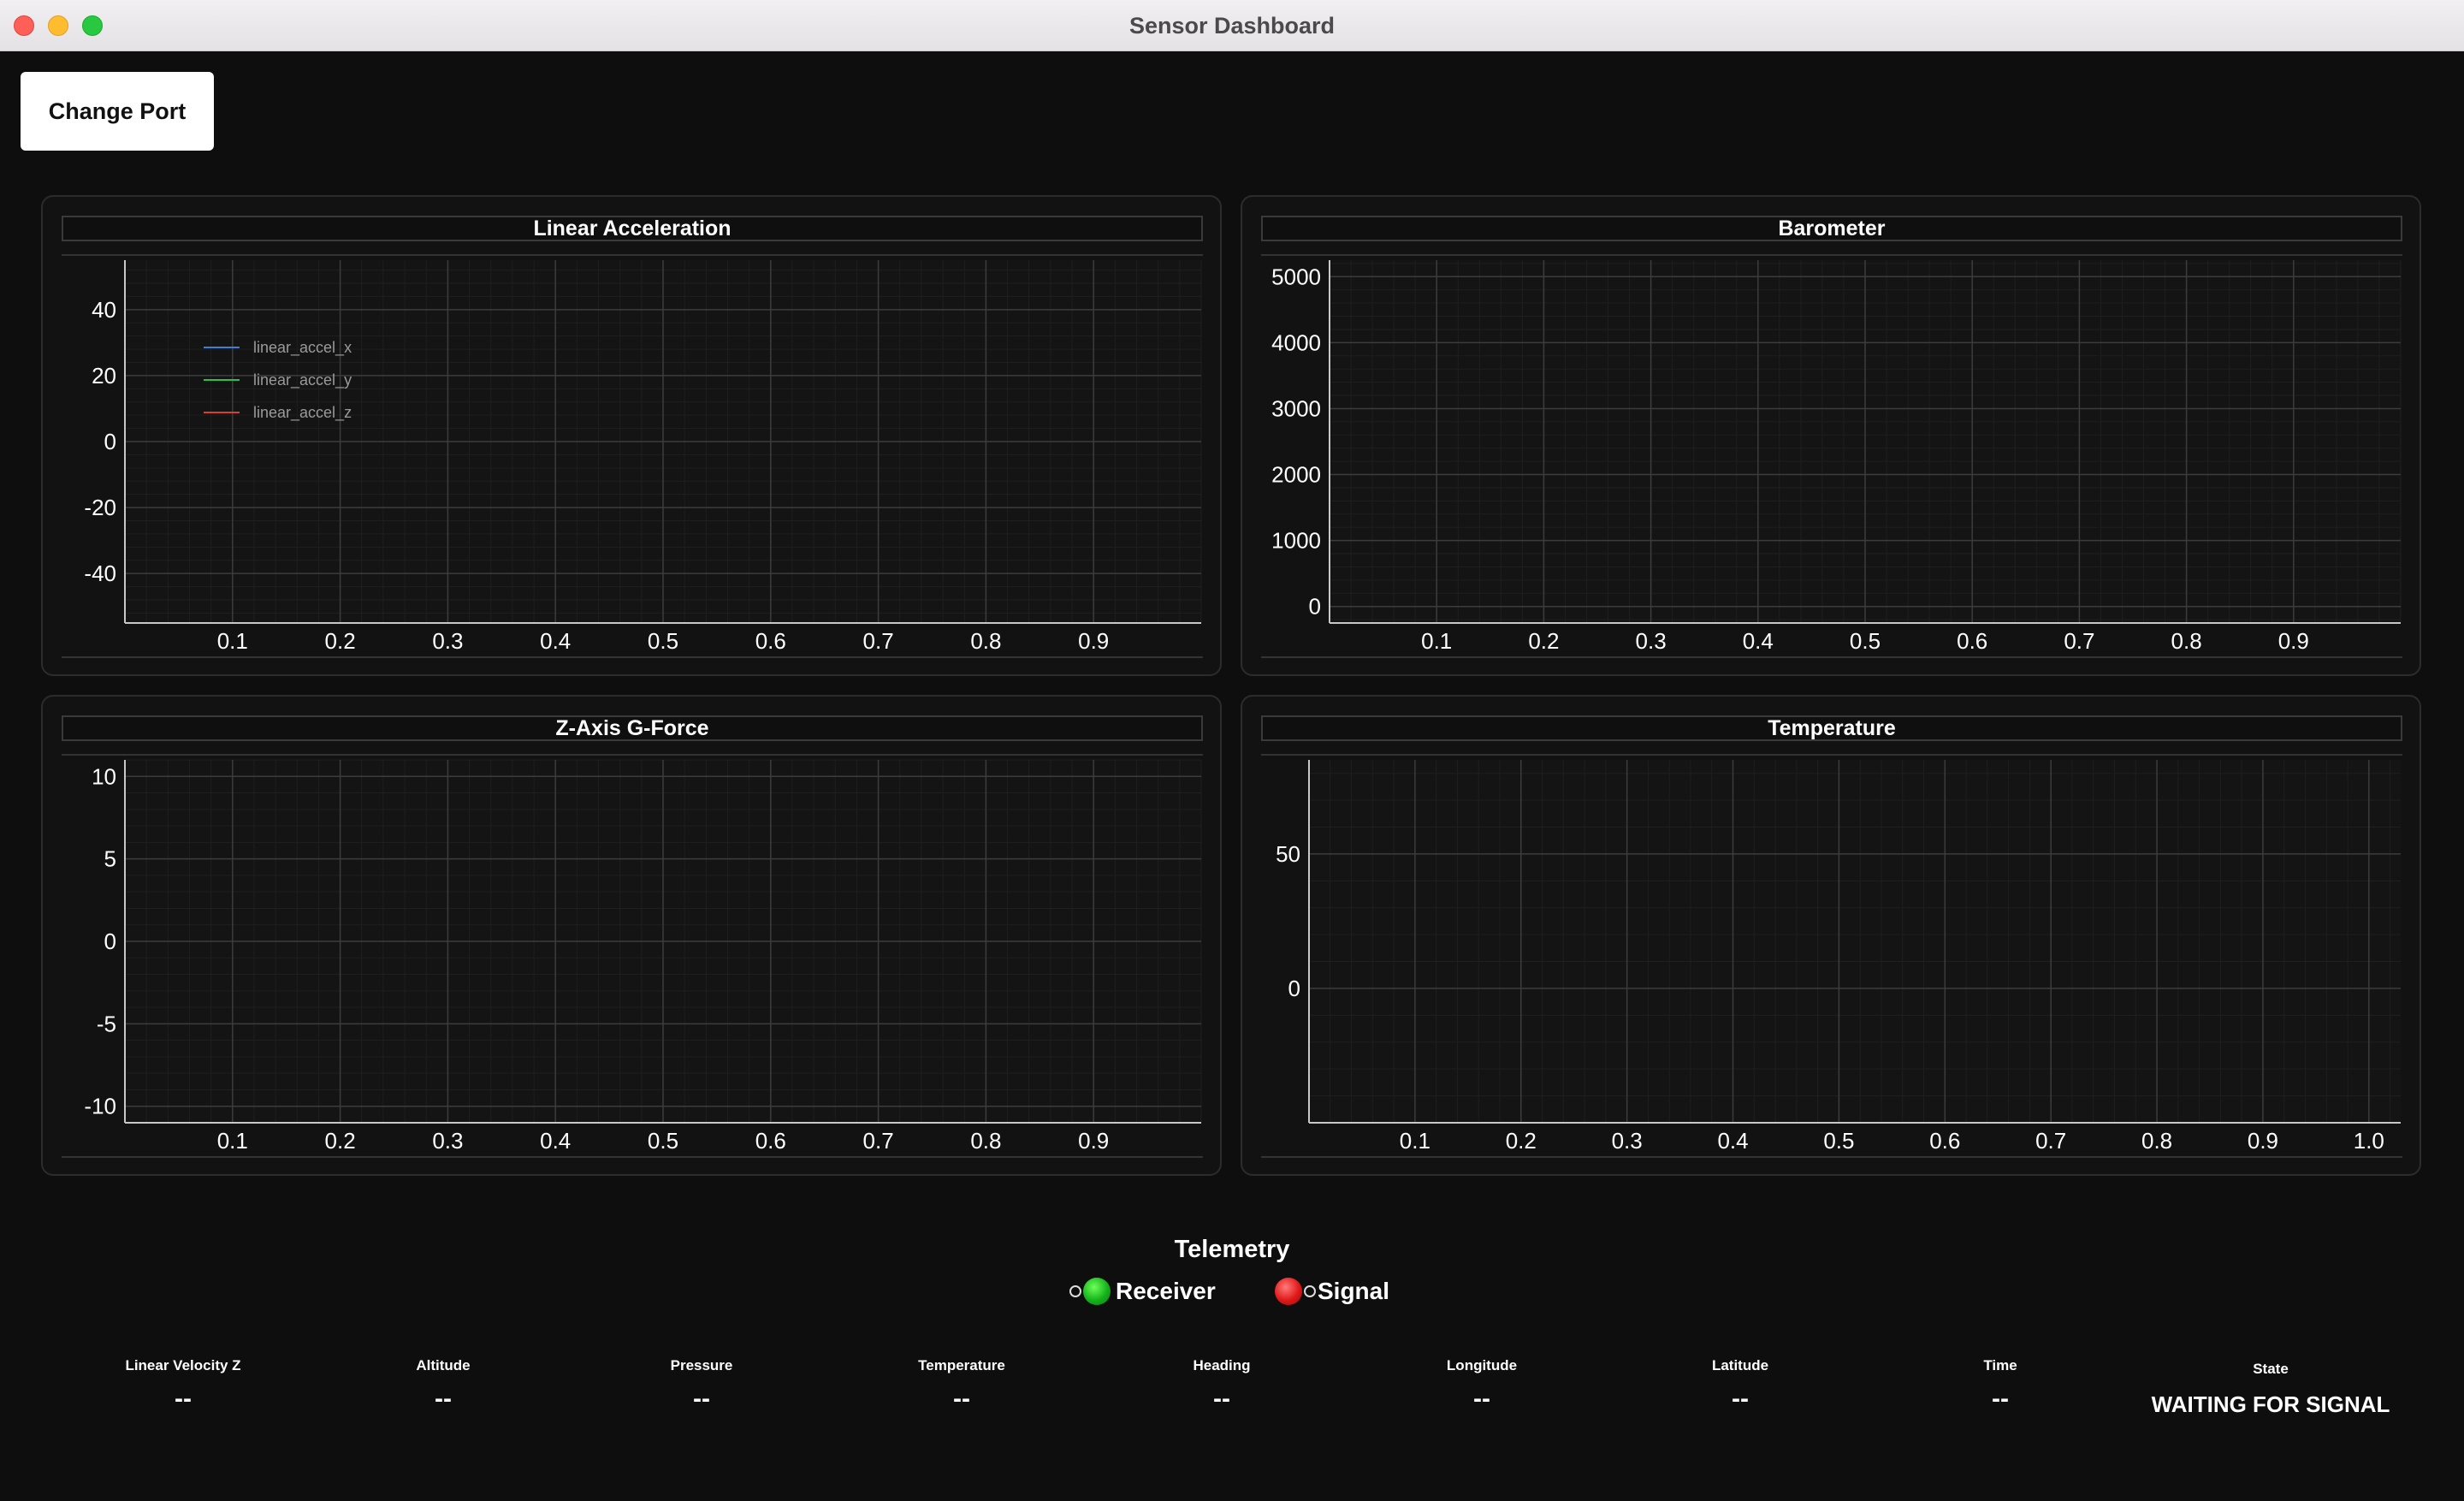  What do you see at coordinates (1296, 475) in the screenshot?
I see `y-tick-label: 2000` at bounding box center [1296, 475].